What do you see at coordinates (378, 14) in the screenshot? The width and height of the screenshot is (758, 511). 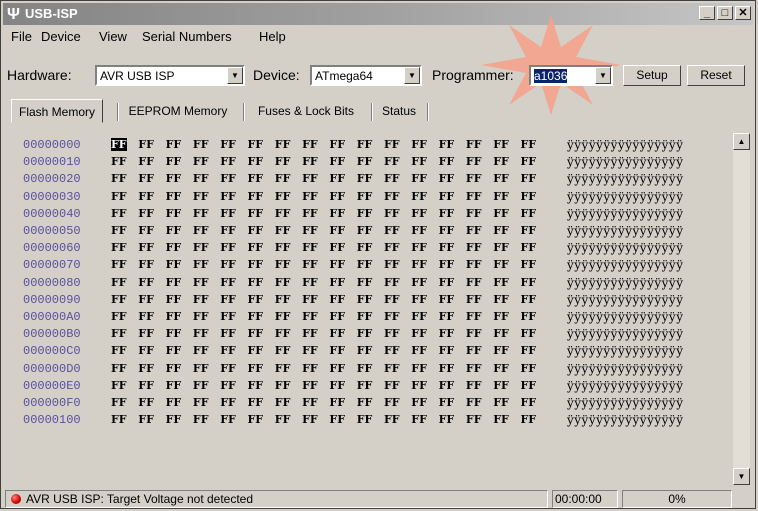 I see `title-bar: Ψ USB-ISP _ □ ✕` at bounding box center [378, 14].